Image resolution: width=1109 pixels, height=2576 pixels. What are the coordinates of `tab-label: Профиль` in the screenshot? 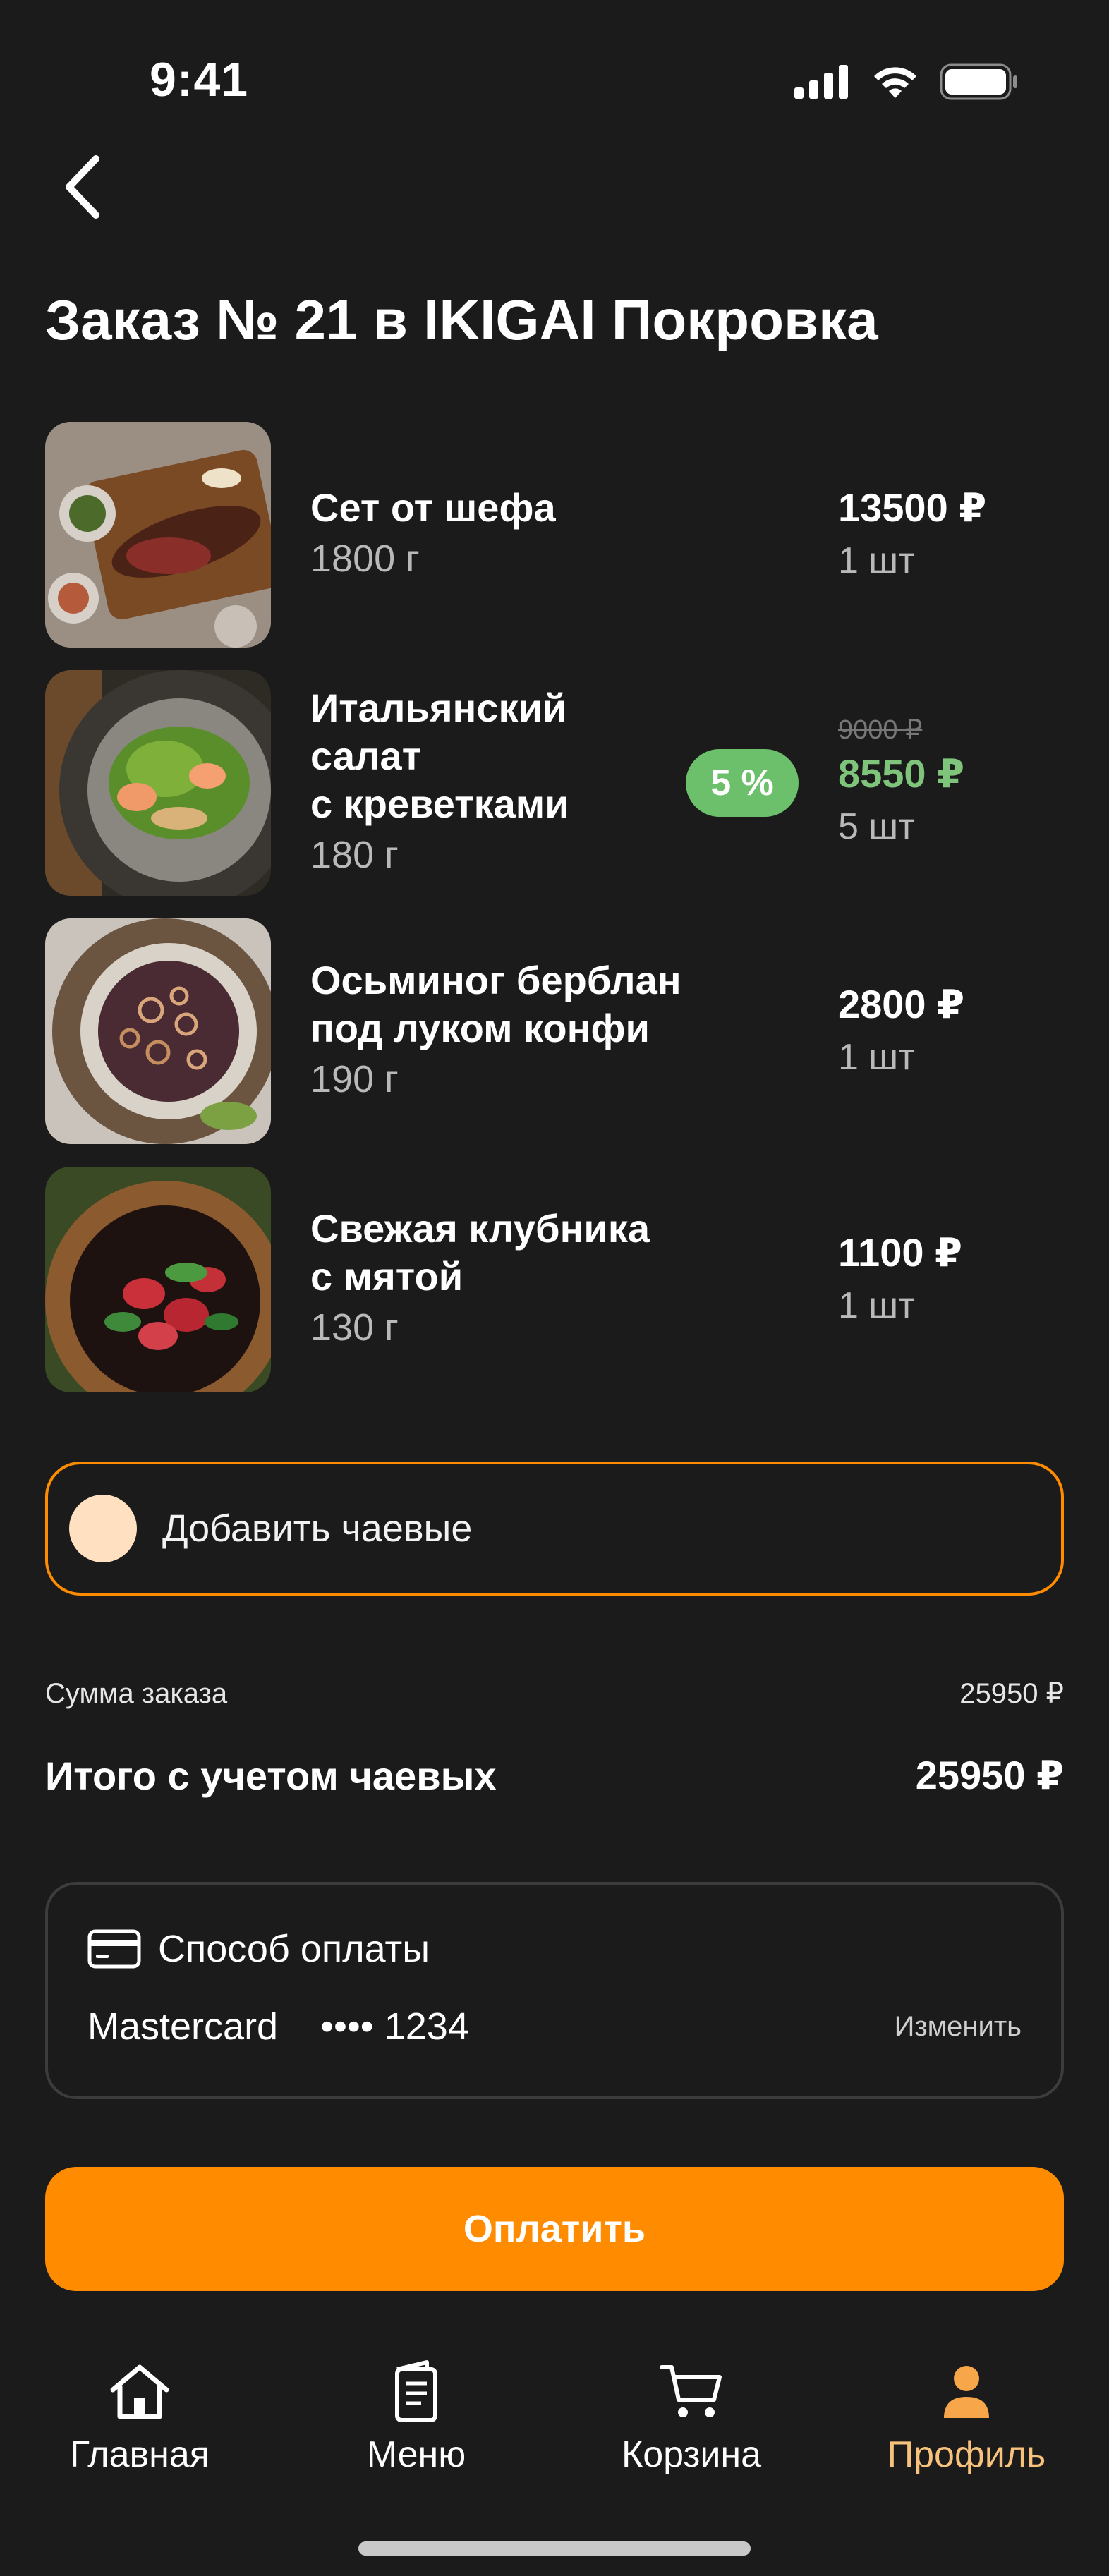 It's located at (966, 2454).